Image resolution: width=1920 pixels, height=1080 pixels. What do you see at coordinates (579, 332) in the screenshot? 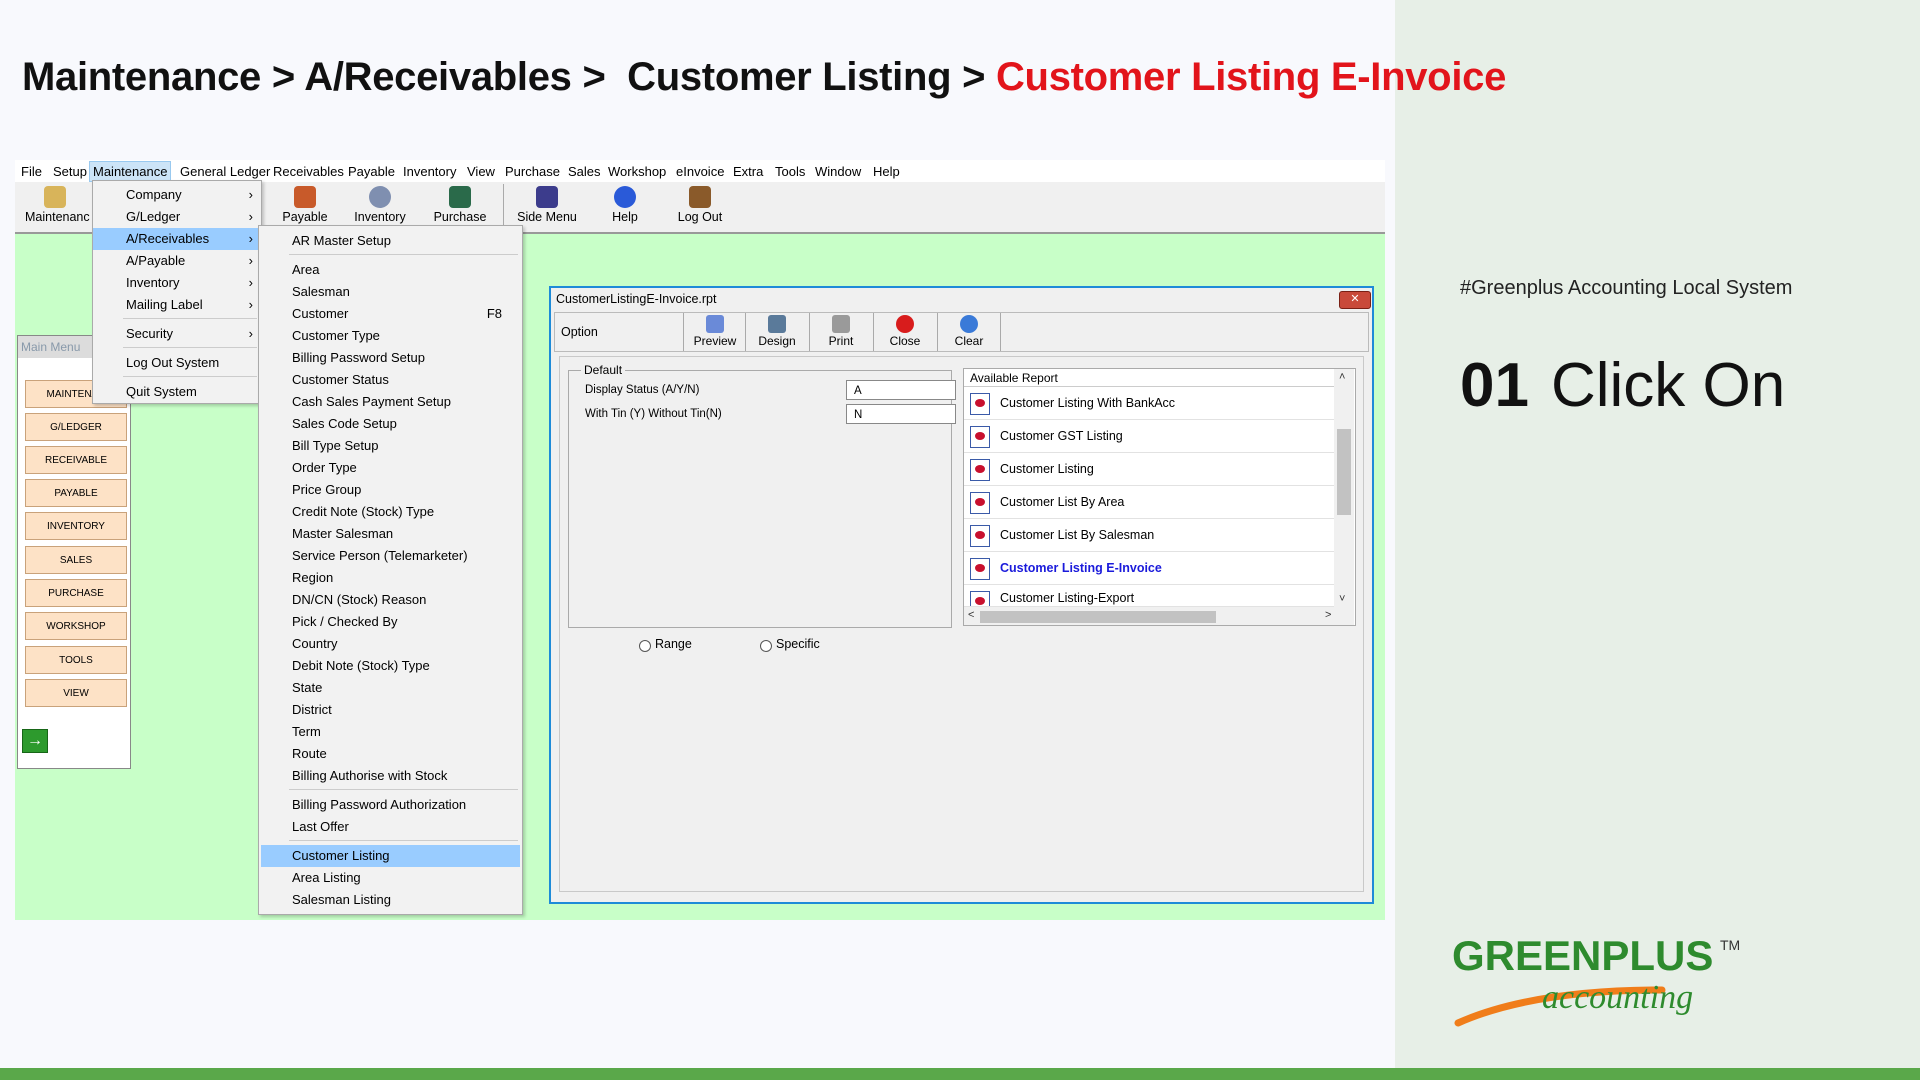
I see `option-label: Option` at bounding box center [579, 332].